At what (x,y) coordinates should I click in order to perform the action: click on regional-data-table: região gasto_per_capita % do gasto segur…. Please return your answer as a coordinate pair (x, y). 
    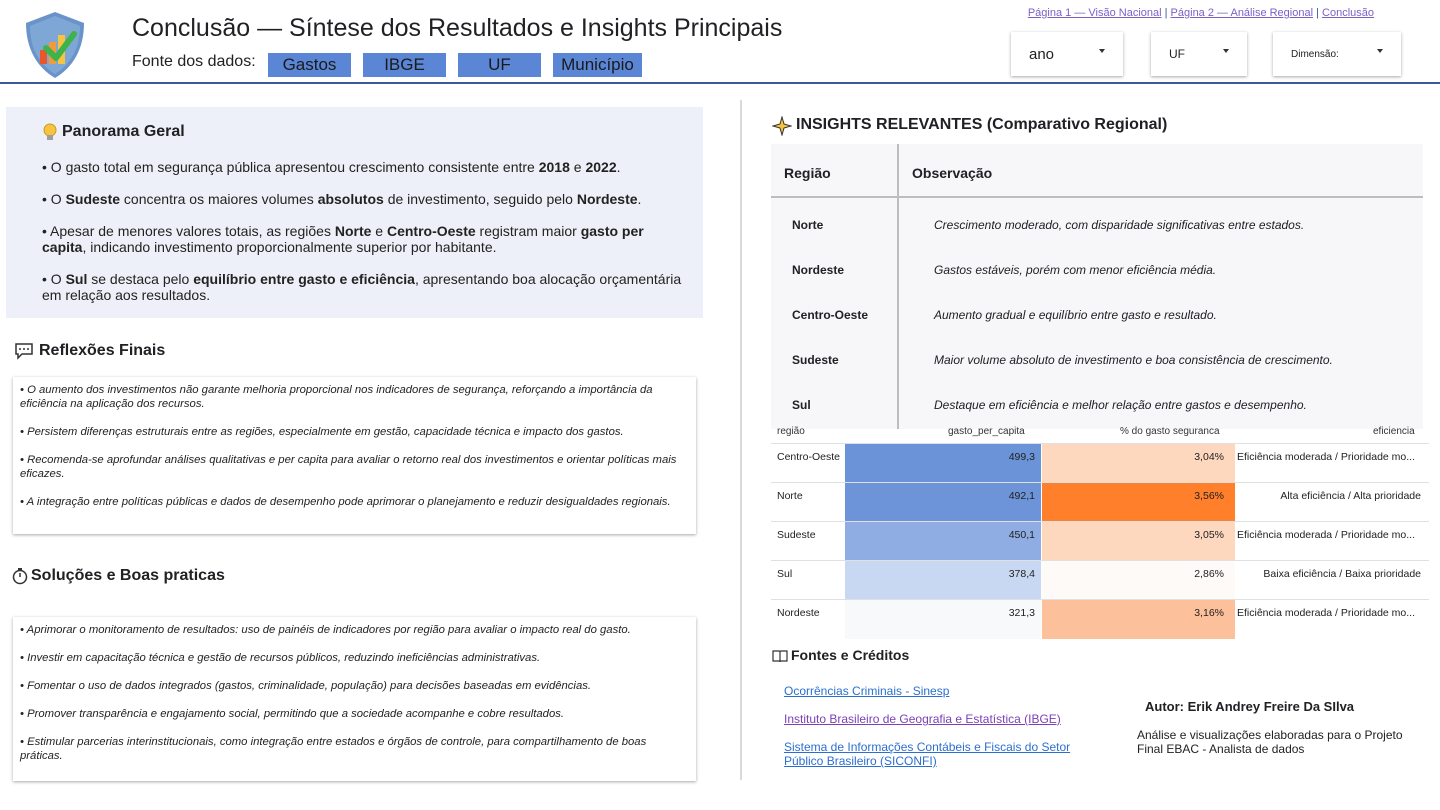
    Looking at the image, I should click on (1100, 533).